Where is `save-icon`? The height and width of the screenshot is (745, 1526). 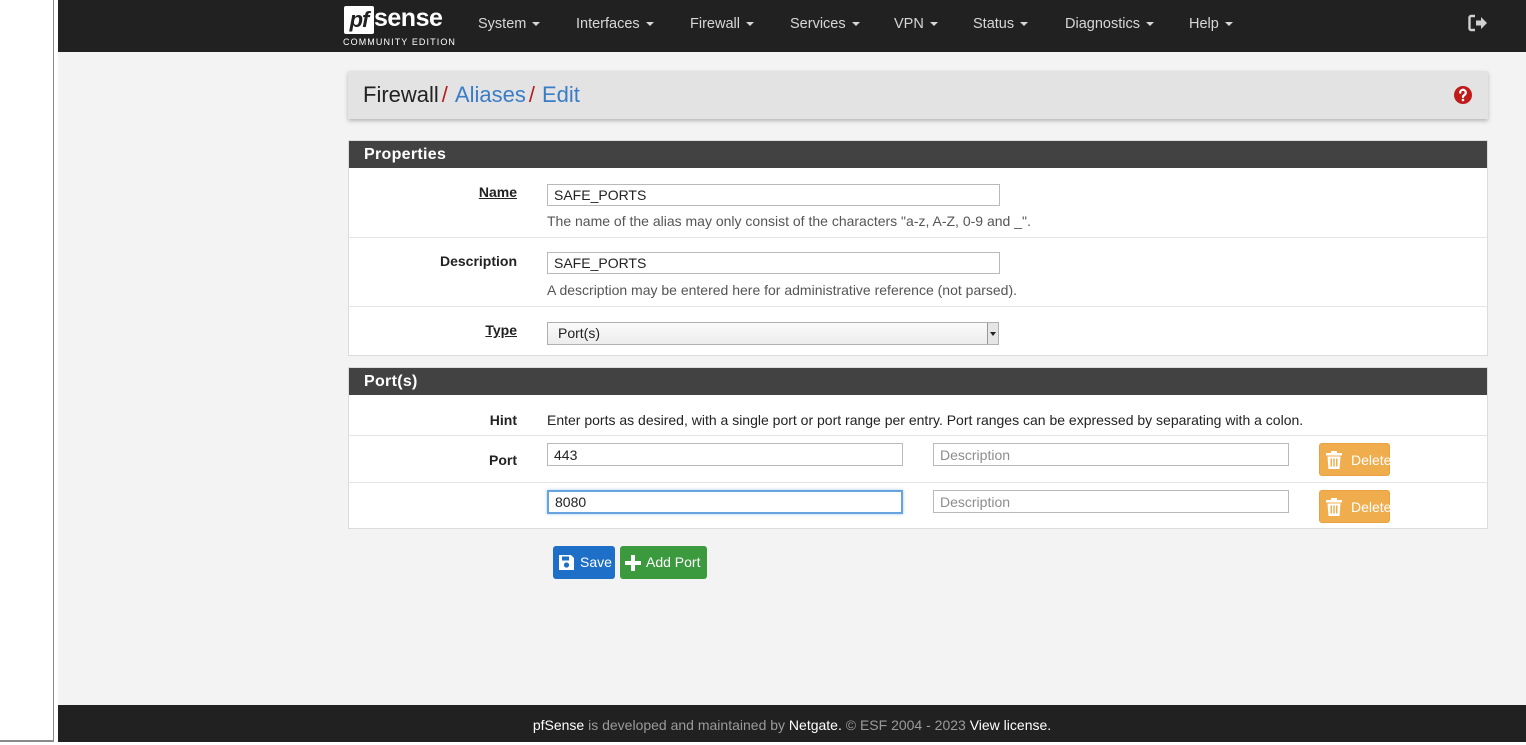
save-icon is located at coordinates (566, 562).